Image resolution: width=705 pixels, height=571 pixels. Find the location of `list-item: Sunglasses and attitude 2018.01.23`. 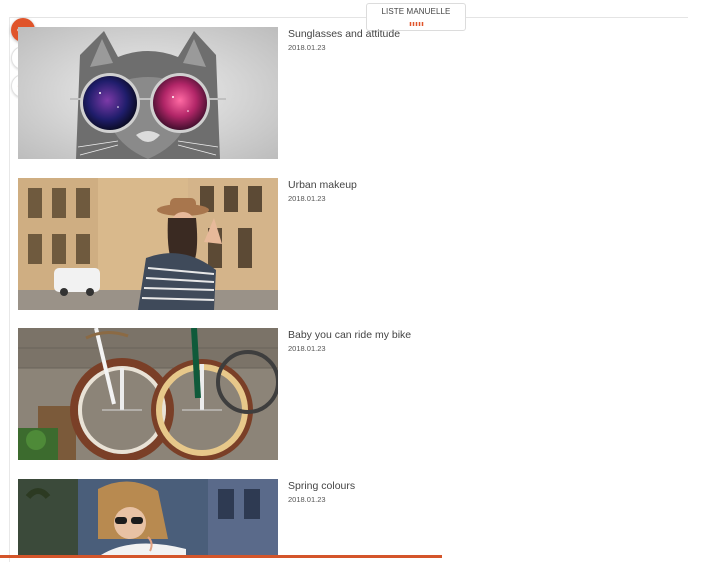

list-item: Sunglasses and attitude 2018.01.23 is located at coordinates (228, 93).